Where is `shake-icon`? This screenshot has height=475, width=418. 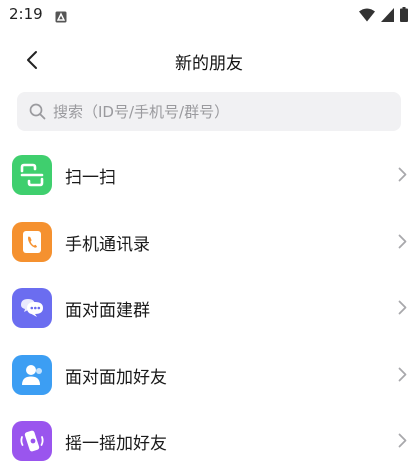
shake-icon is located at coordinates (32, 441).